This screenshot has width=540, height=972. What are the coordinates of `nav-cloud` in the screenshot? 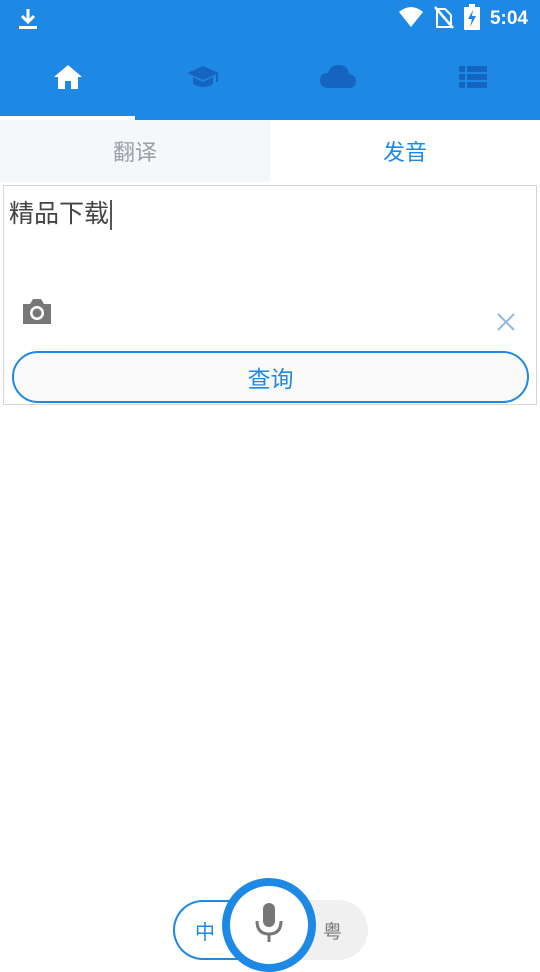 It's located at (337, 79).